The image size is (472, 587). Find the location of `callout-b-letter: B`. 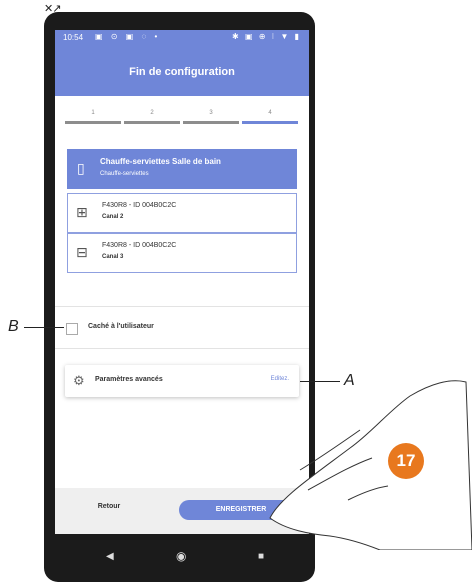

callout-b-letter: B is located at coordinates (13, 326).